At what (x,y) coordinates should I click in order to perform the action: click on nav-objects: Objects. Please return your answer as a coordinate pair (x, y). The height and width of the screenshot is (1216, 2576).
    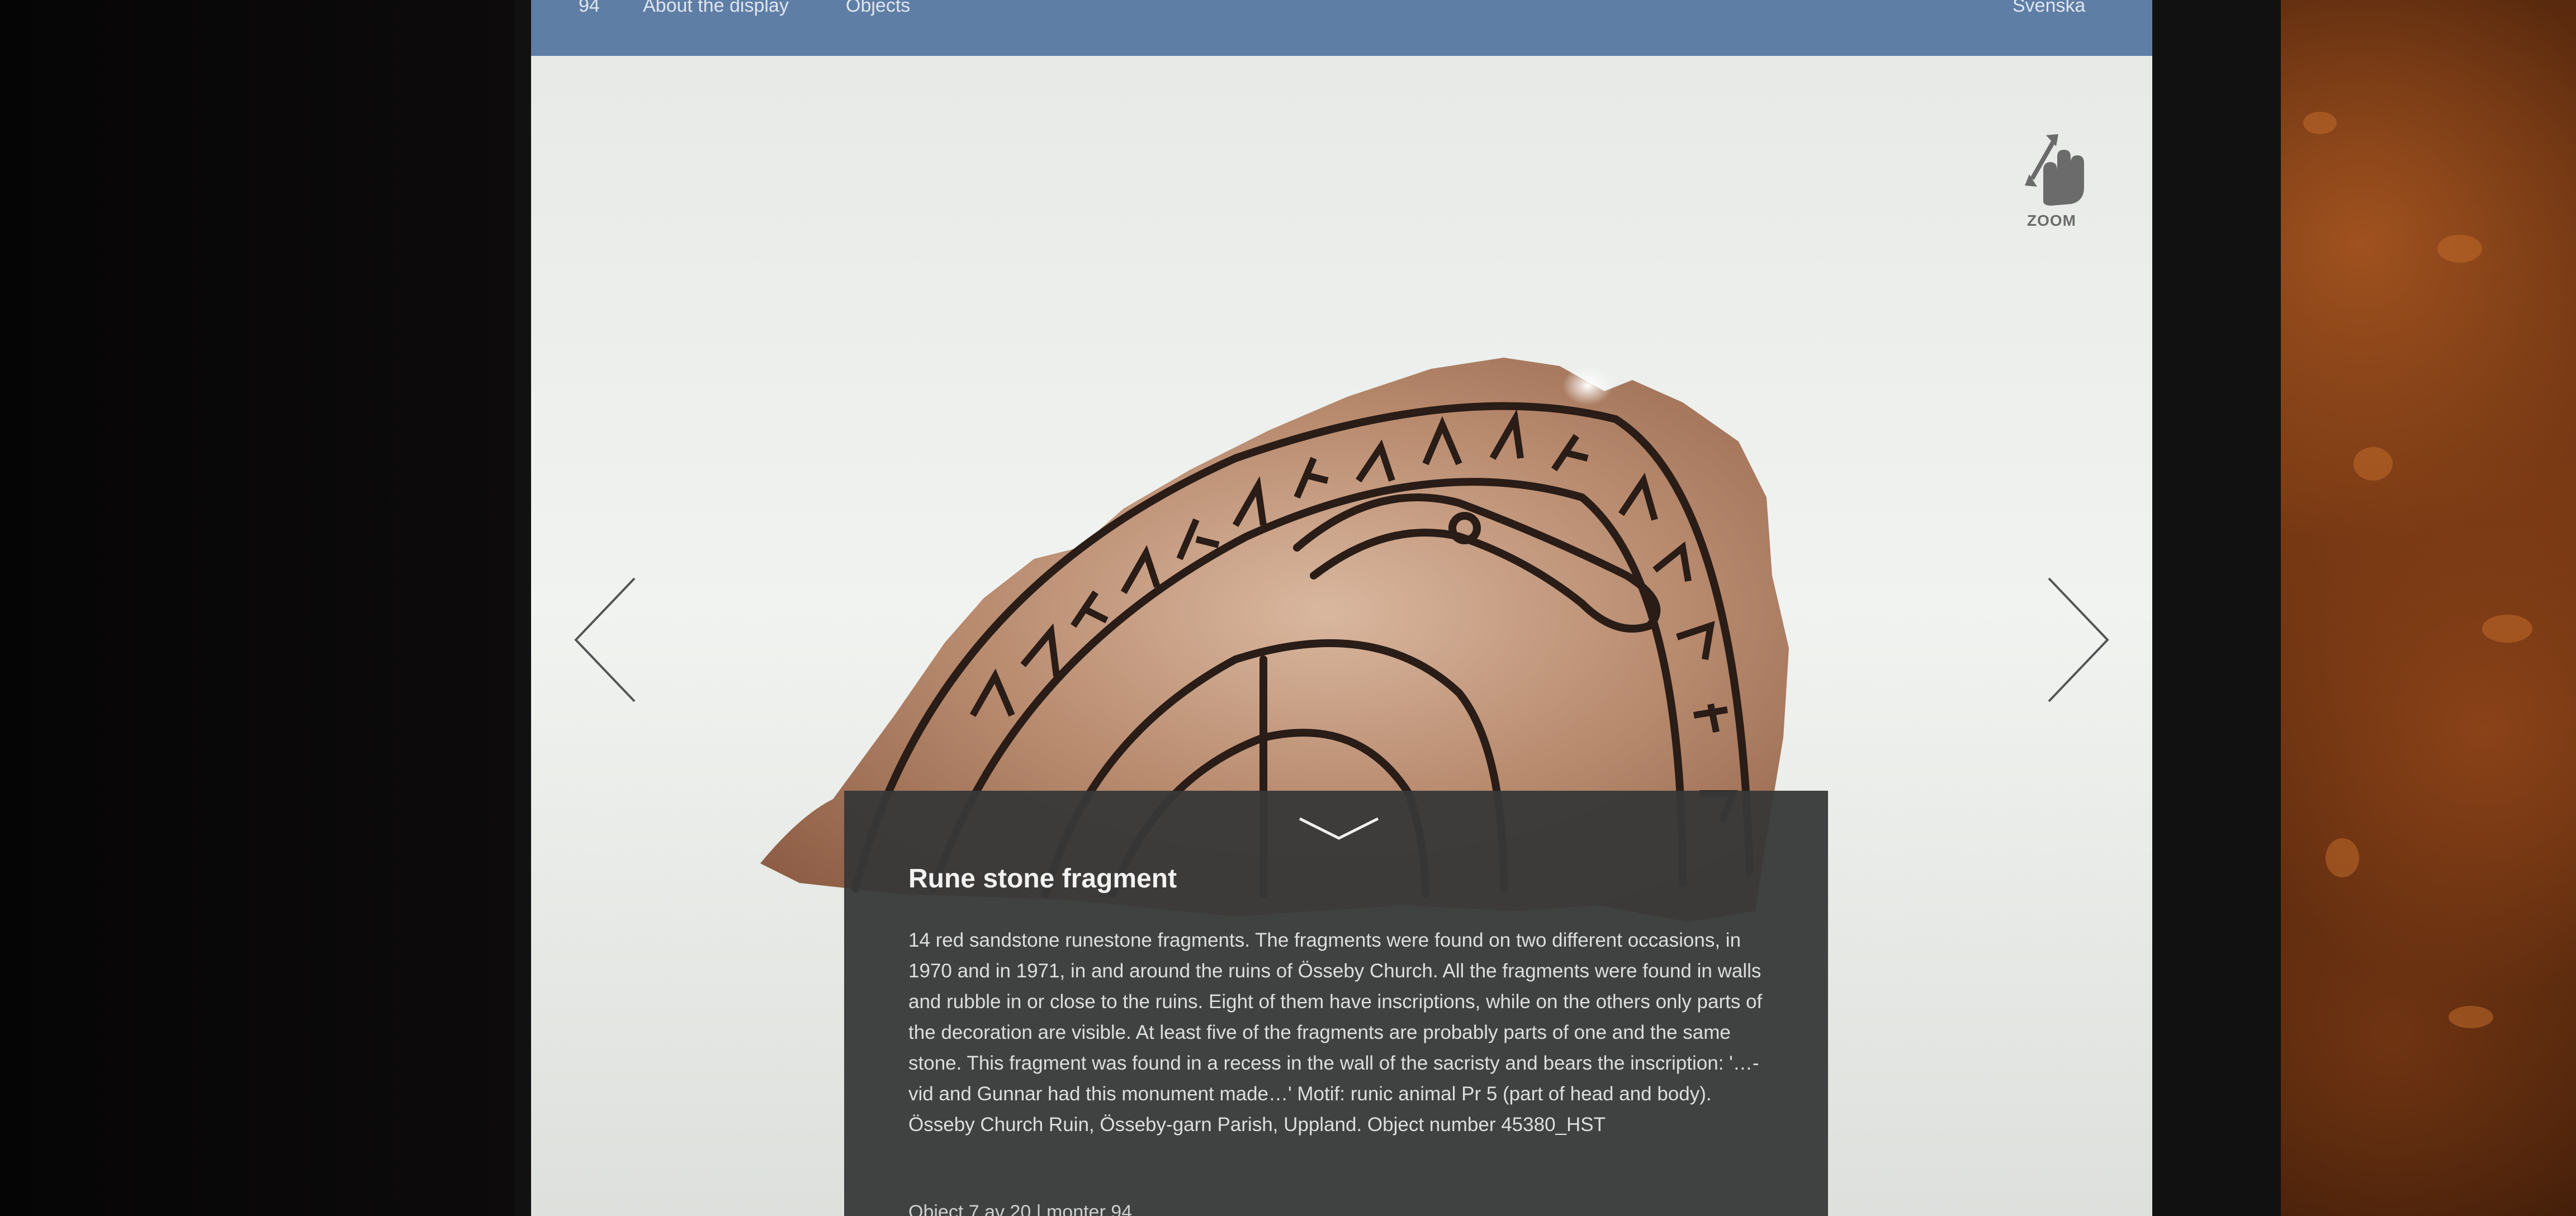
    Looking at the image, I should click on (878, 7).